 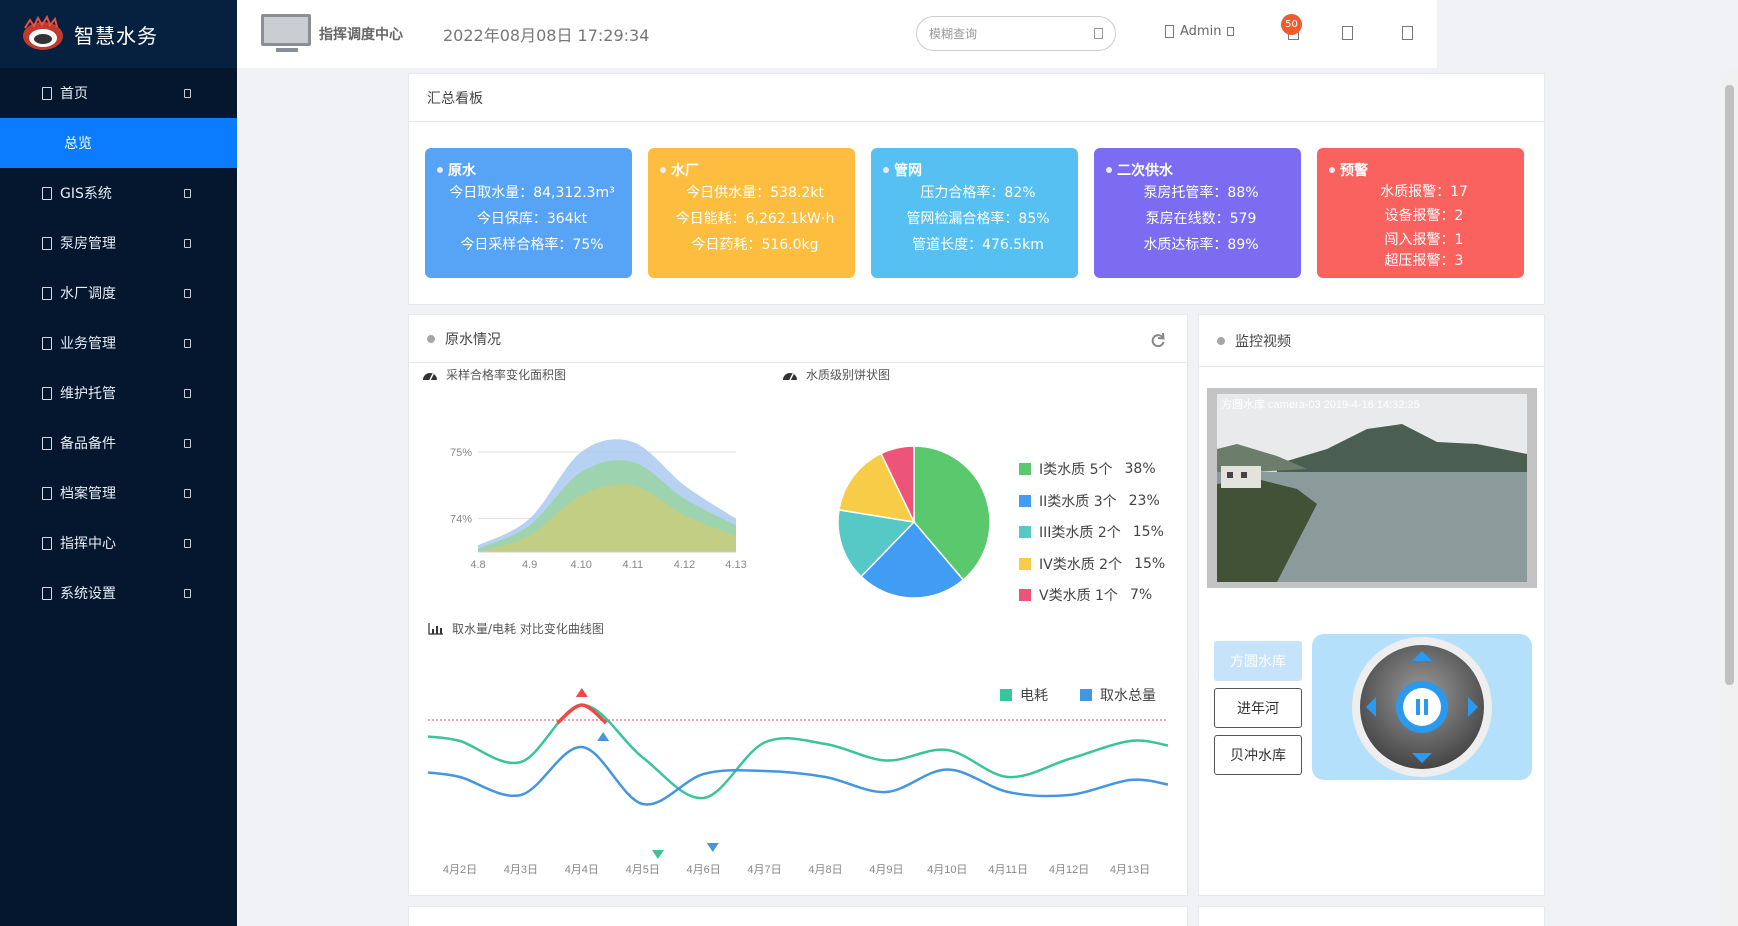 What do you see at coordinates (825, 870) in the screenshot?
I see `x-tick-label: 4月8日` at bounding box center [825, 870].